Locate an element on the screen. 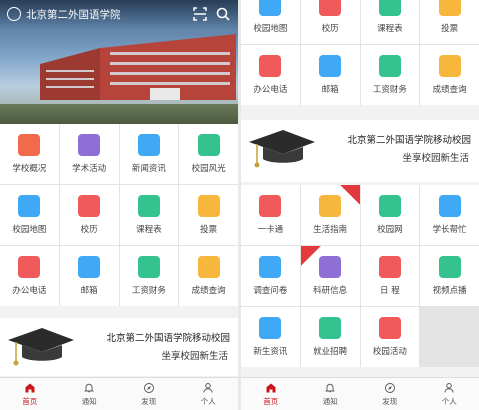 Image resolution: width=479 pixels, height=410 pixels. grid-item: 新闻资讯 is located at coordinates (149, 154).